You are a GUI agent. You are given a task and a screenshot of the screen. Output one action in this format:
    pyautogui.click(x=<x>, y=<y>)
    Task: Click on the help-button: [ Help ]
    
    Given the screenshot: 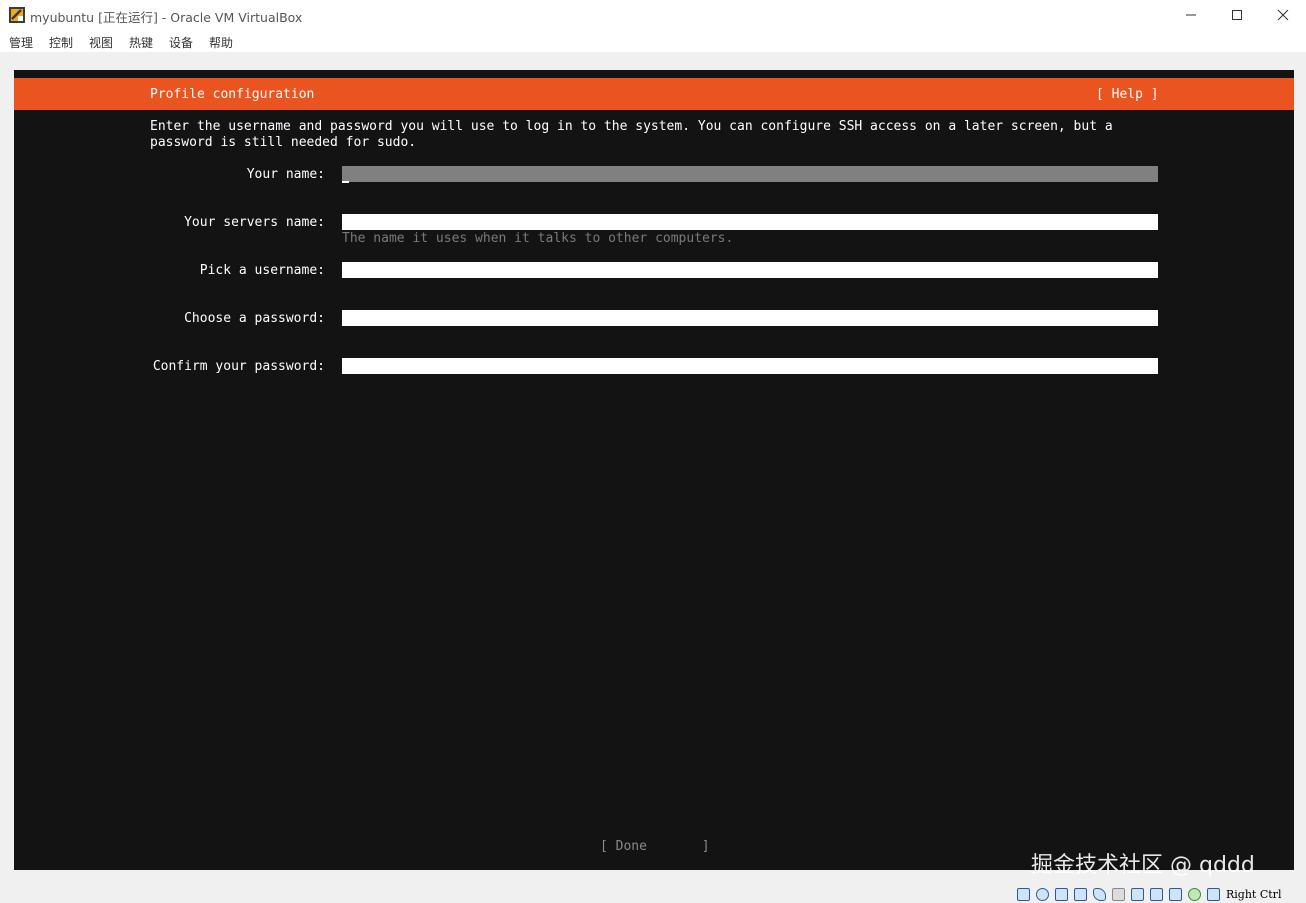 What is the action you would take?
    pyautogui.click(x=1127, y=94)
    